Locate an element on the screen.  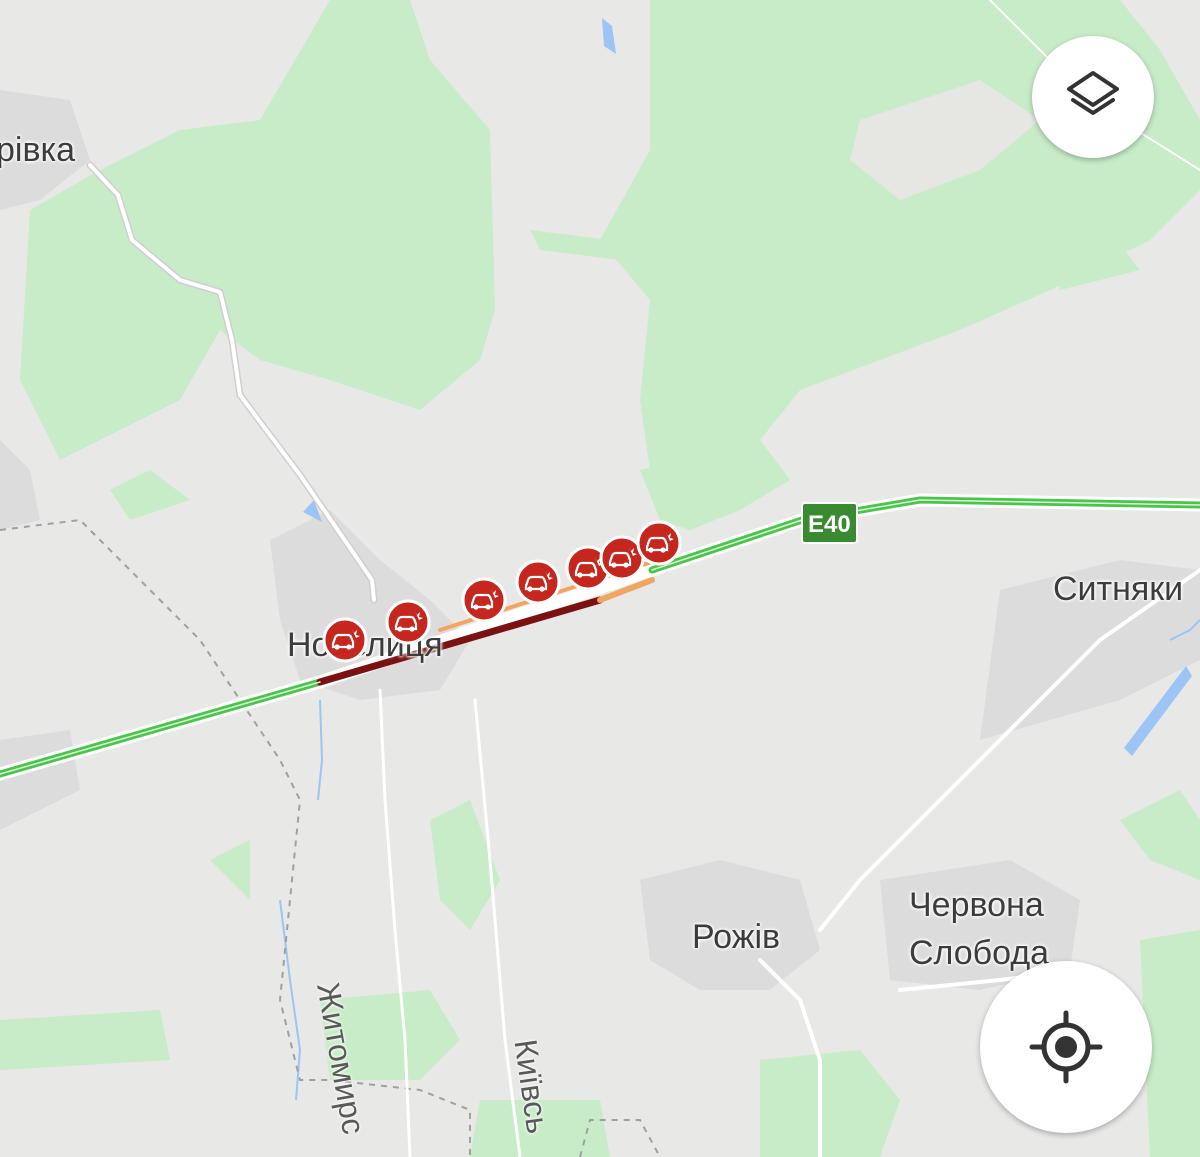
place-label-sytniaky: Ситняки is located at coordinates (1118, 589).